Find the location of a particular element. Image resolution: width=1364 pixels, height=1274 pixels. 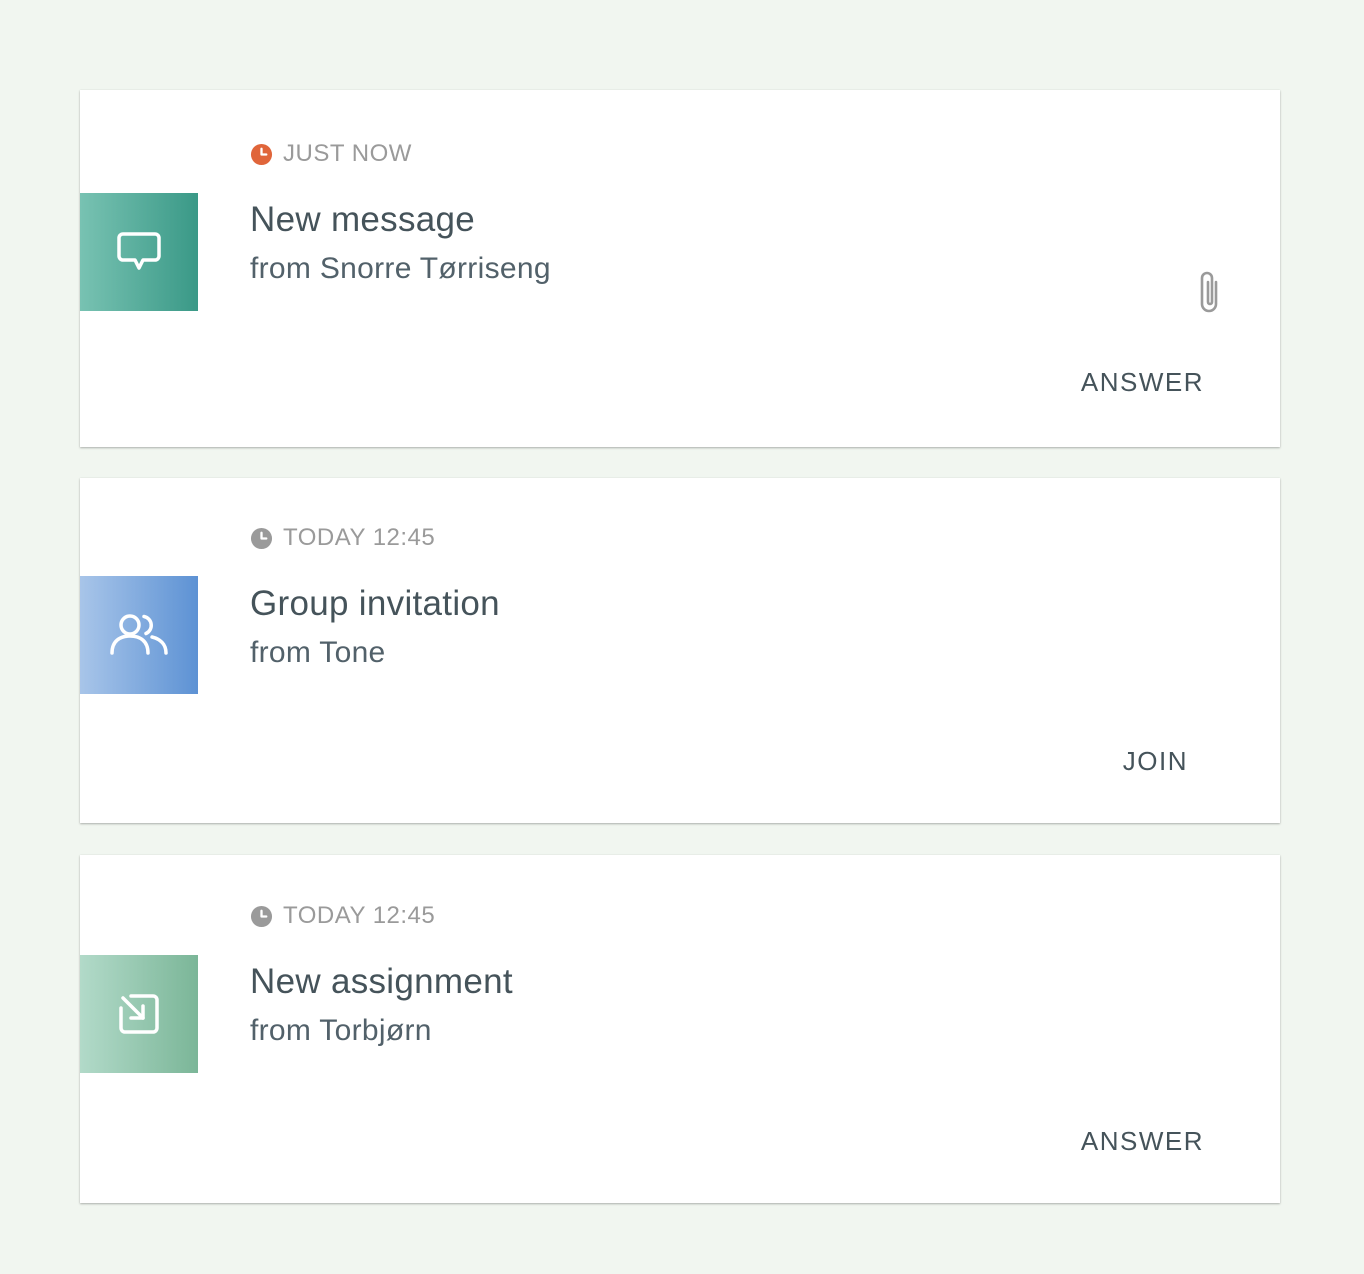

message-tile is located at coordinates (139, 252).